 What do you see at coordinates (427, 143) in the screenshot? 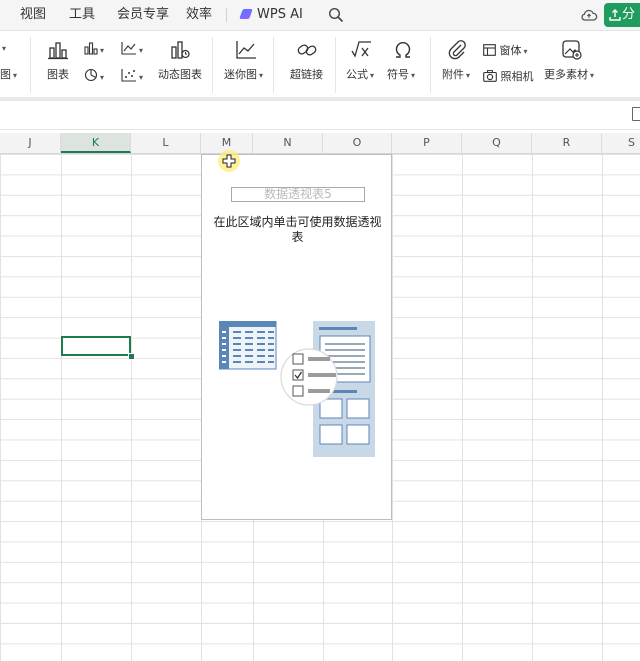
I see `column-header-P: P` at bounding box center [427, 143].